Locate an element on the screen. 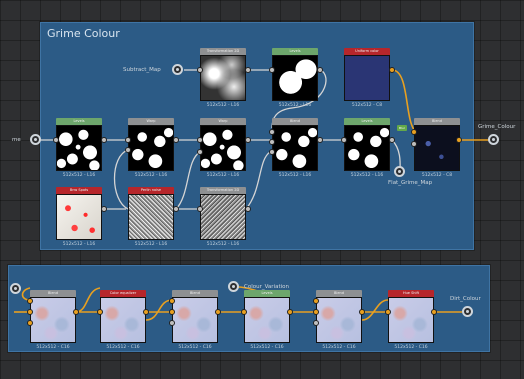 The height and width of the screenshot is (379, 524). subtract-map-label: Subtract_Map is located at coordinates (142, 70).